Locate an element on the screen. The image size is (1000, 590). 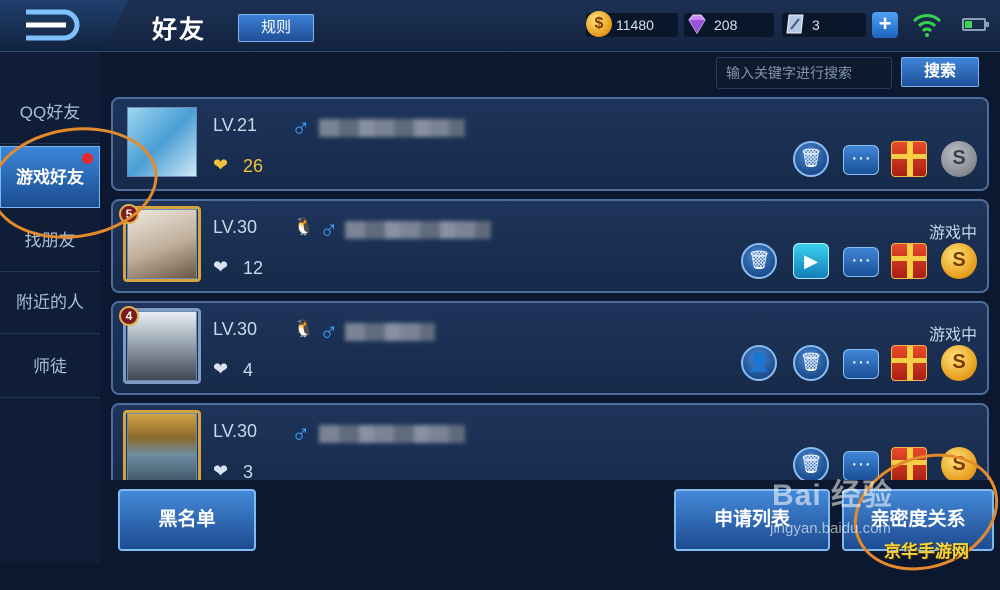
rank-badge: 5 is located at coordinates (129, 214).